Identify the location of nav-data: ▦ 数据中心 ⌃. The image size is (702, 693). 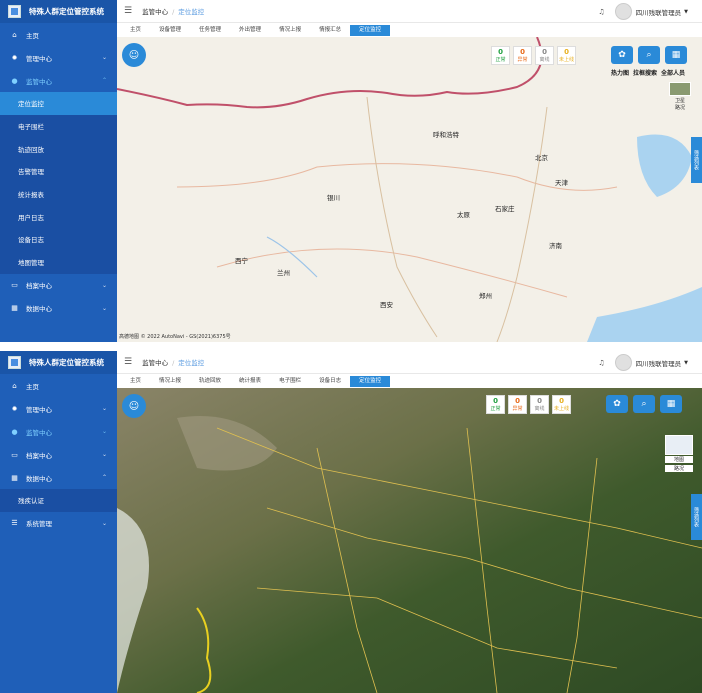
(58, 477).